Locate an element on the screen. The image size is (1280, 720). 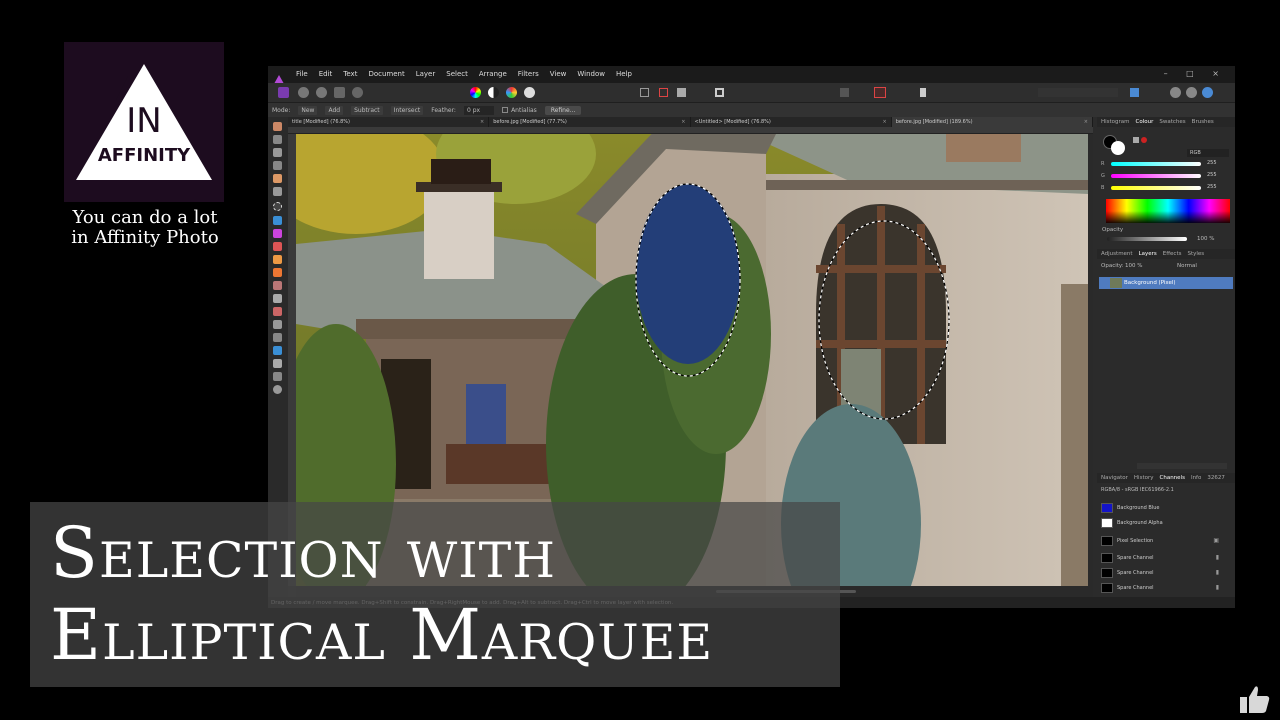
align-icon is located at coordinates (1134, 92).